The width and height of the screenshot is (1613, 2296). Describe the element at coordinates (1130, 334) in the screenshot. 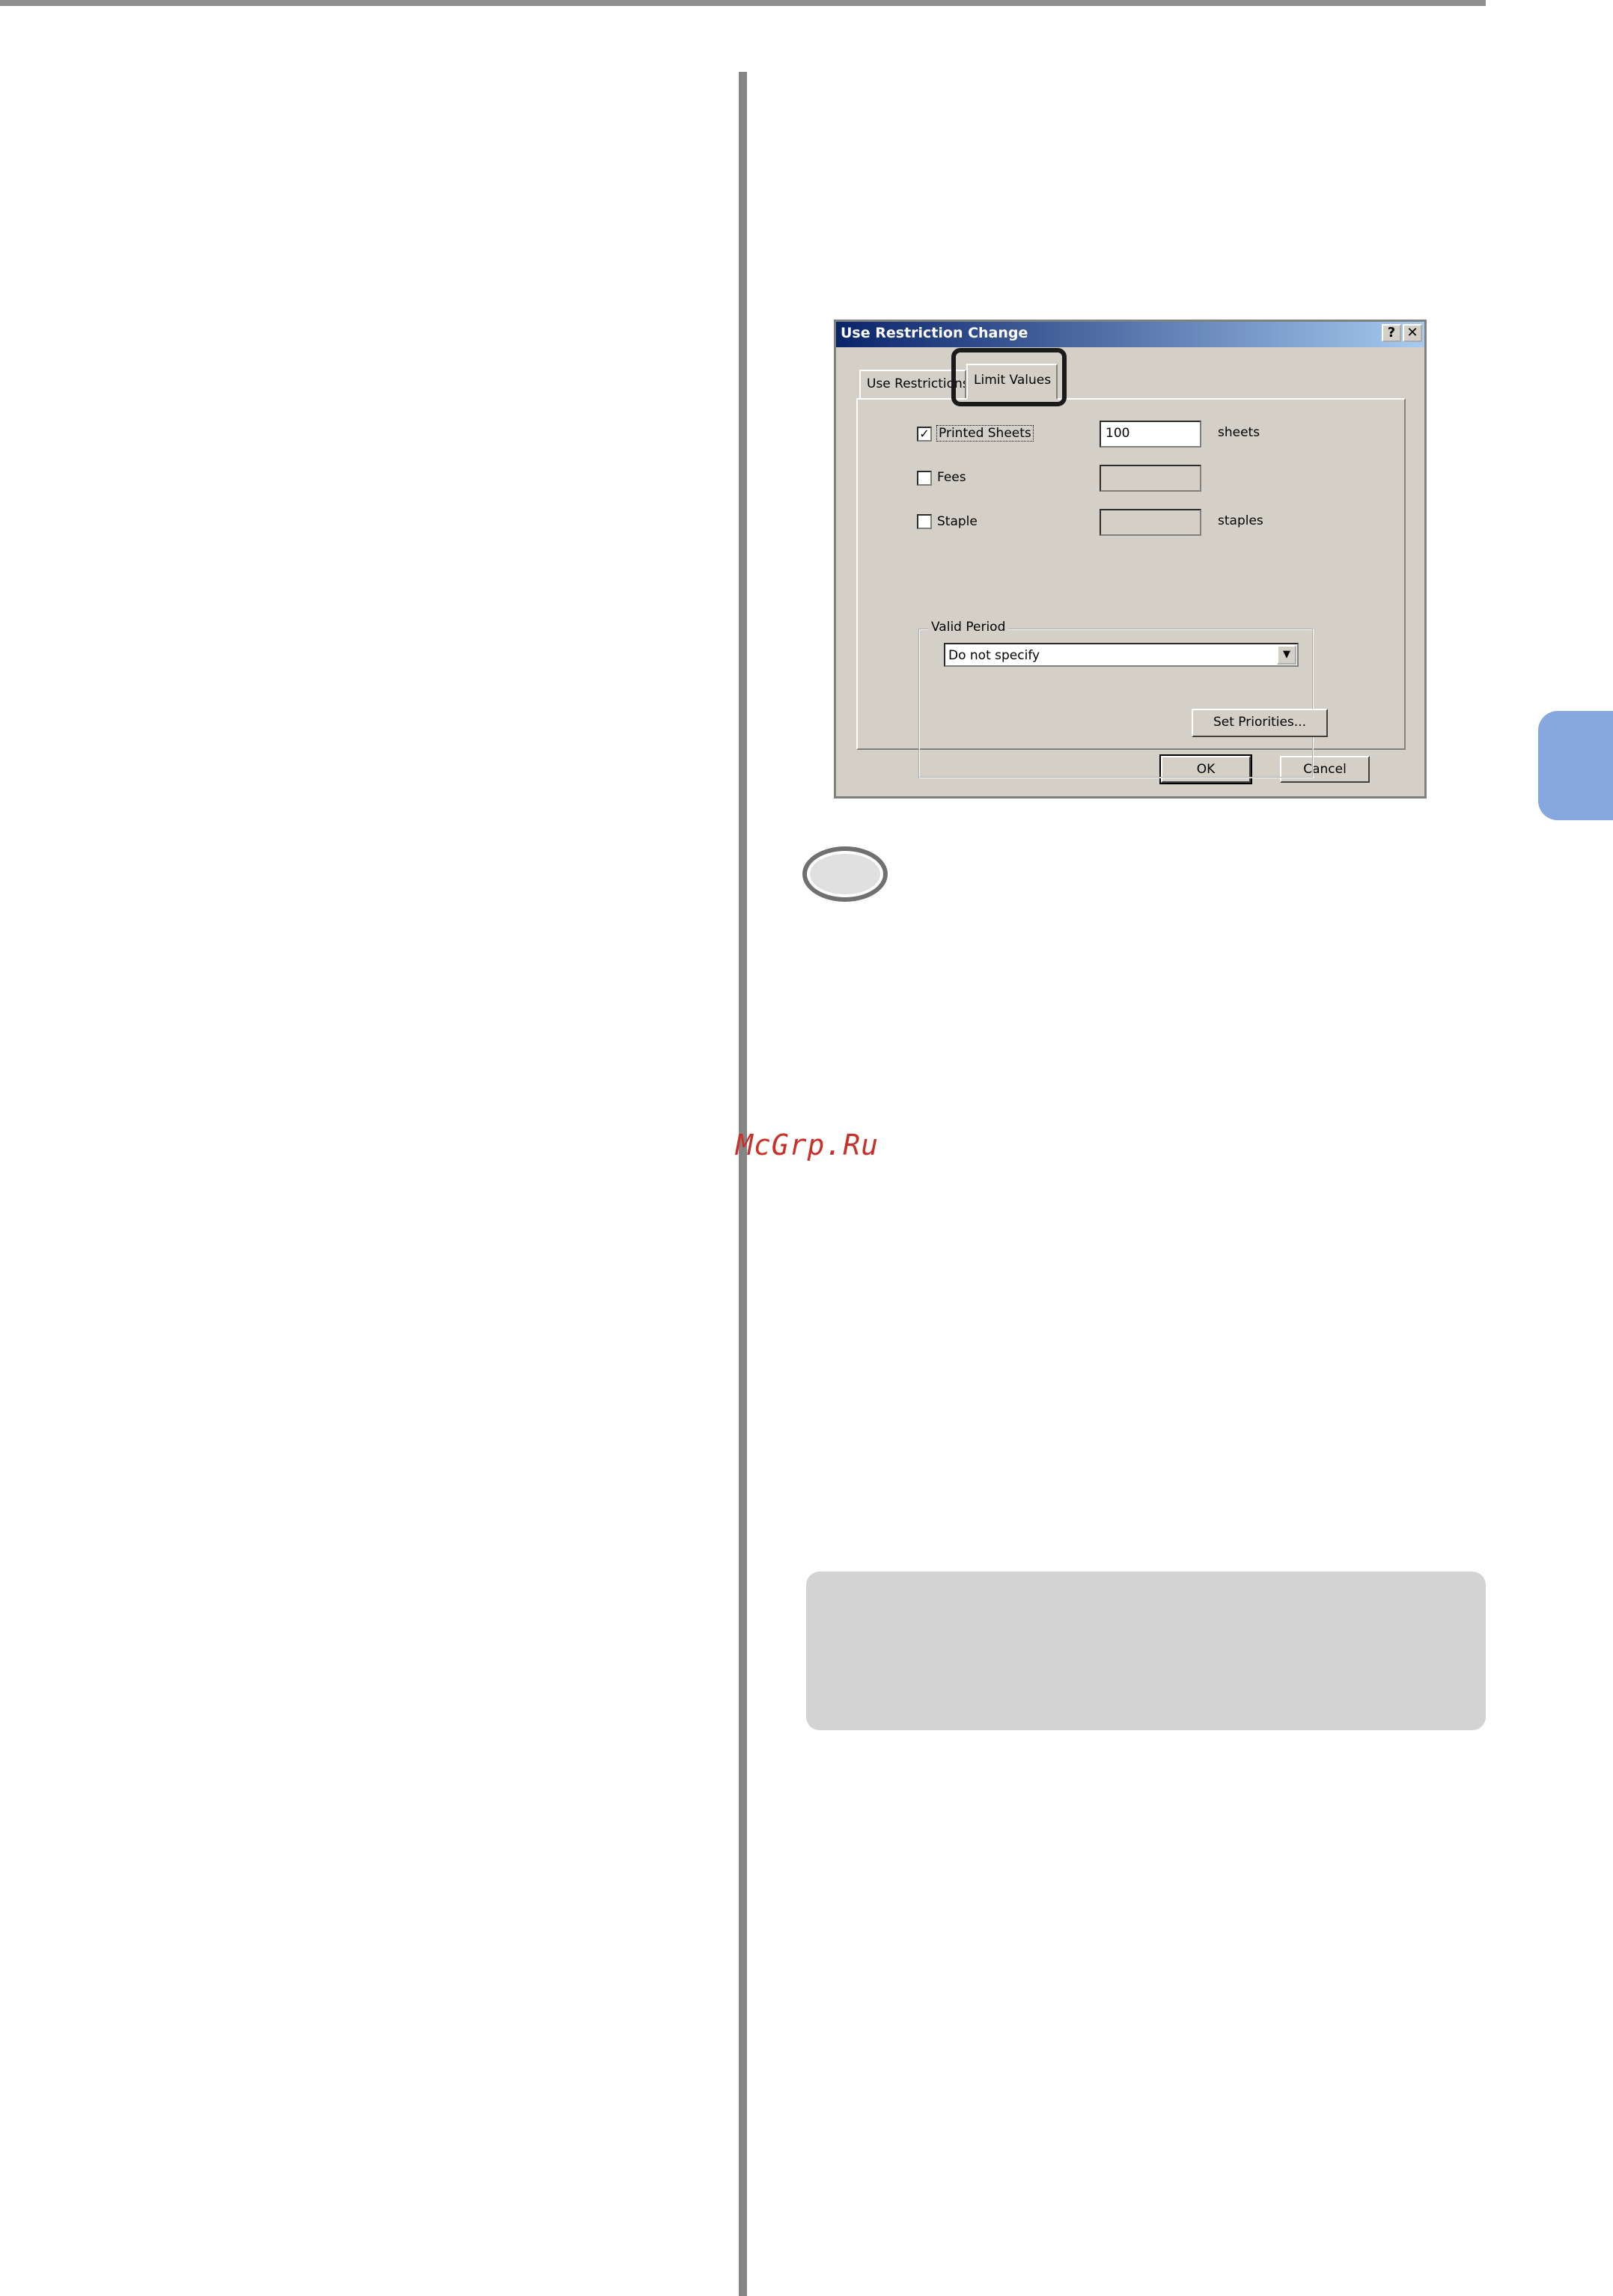

I see `dialog-titlebar: Use Restriction Change ? ✕` at that location.